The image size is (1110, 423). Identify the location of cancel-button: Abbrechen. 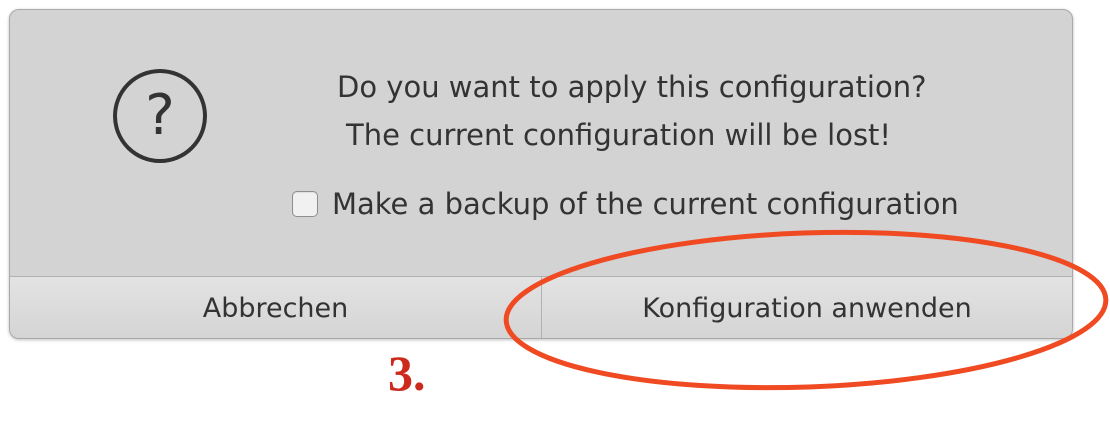
(276, 307).